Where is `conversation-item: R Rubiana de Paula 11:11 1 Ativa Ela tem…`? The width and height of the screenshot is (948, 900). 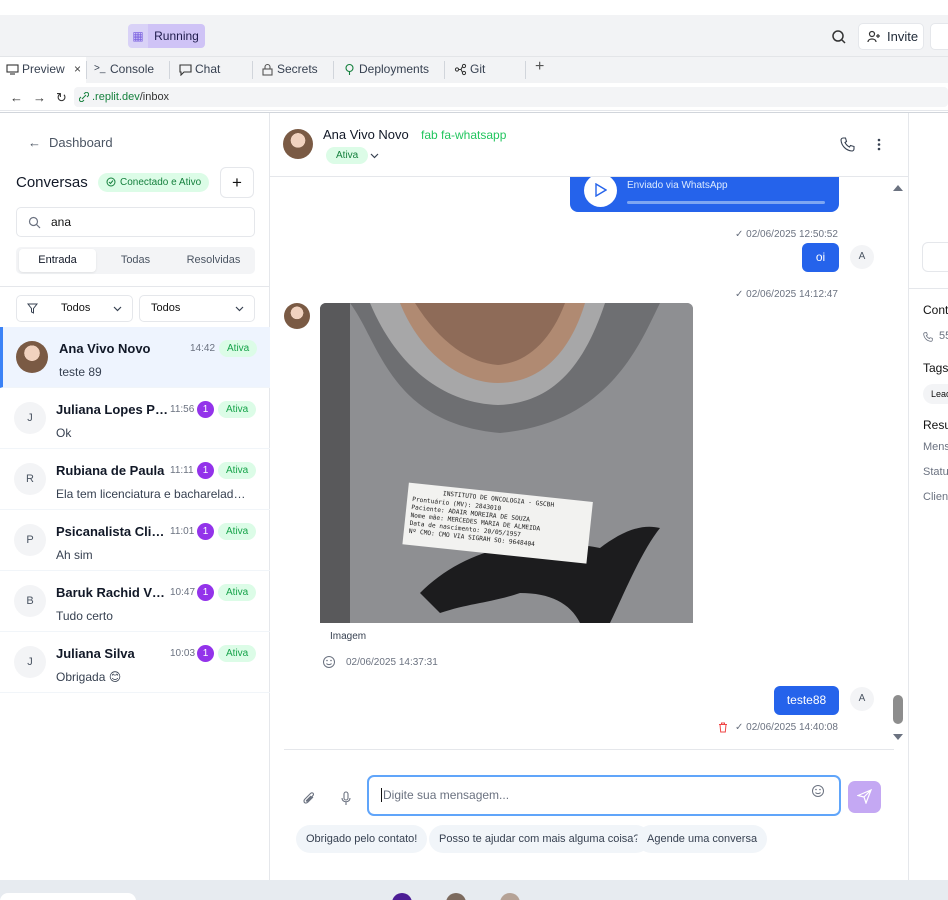 conversation-item: R Rubiana de Paula 11:11 1 Ativa Ela tem… is located at coordinates (135, 479).